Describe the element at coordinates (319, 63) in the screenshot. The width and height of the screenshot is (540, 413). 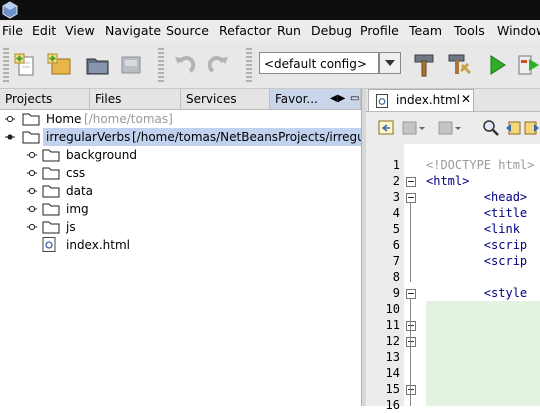
I see `configuration-dropdown: <default config>` at that location.